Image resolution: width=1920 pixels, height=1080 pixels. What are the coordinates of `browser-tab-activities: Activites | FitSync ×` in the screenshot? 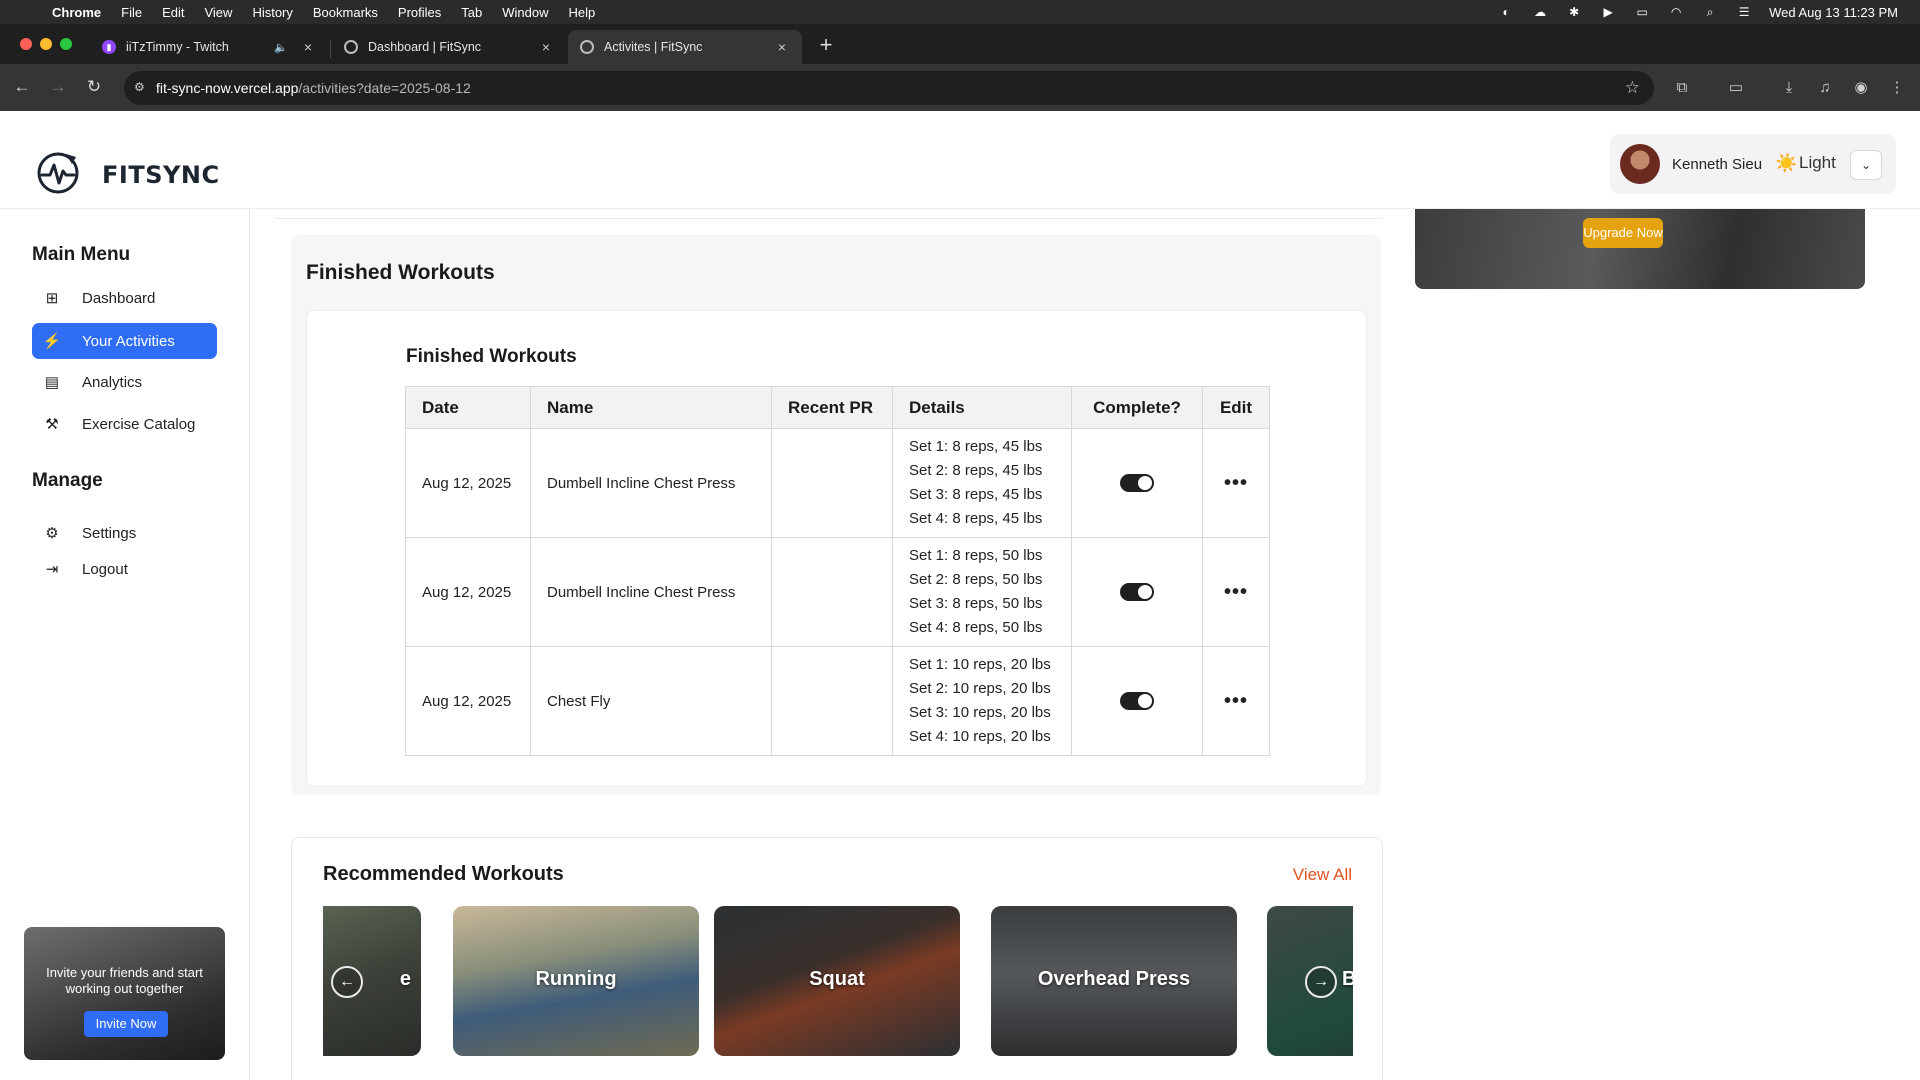 It's located at (685, 47).